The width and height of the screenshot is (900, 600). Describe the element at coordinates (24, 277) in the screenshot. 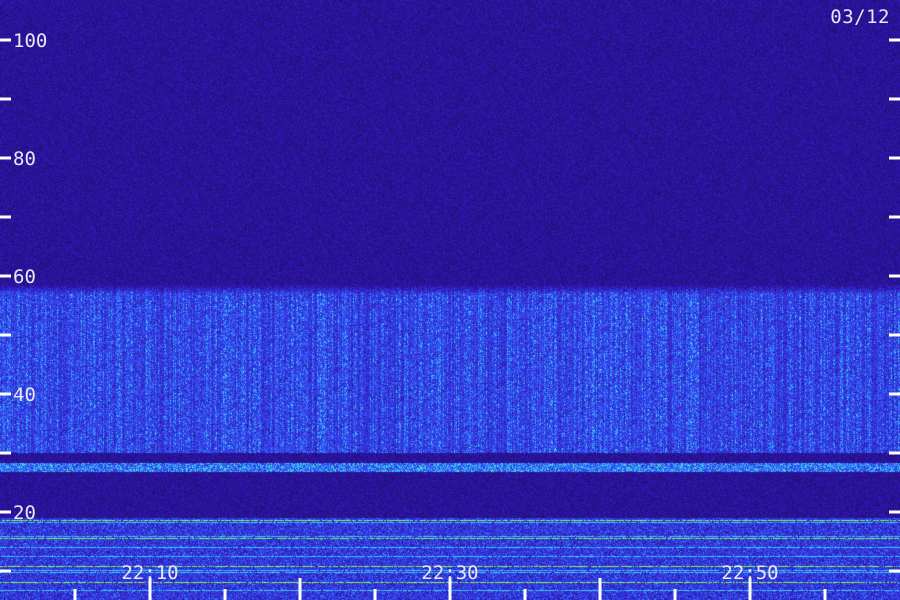

I see `y-tick-label: 60` at that location.